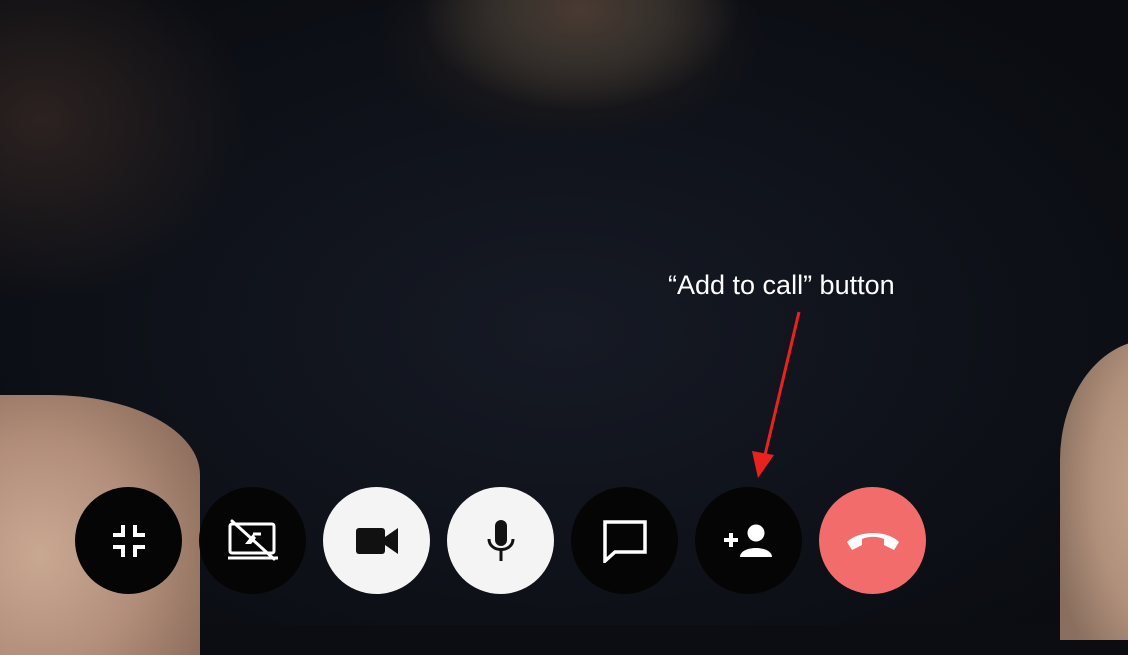 The height and width of the screenshot is (655, 1128). I want to click on microphone-button, so click(500, 540).